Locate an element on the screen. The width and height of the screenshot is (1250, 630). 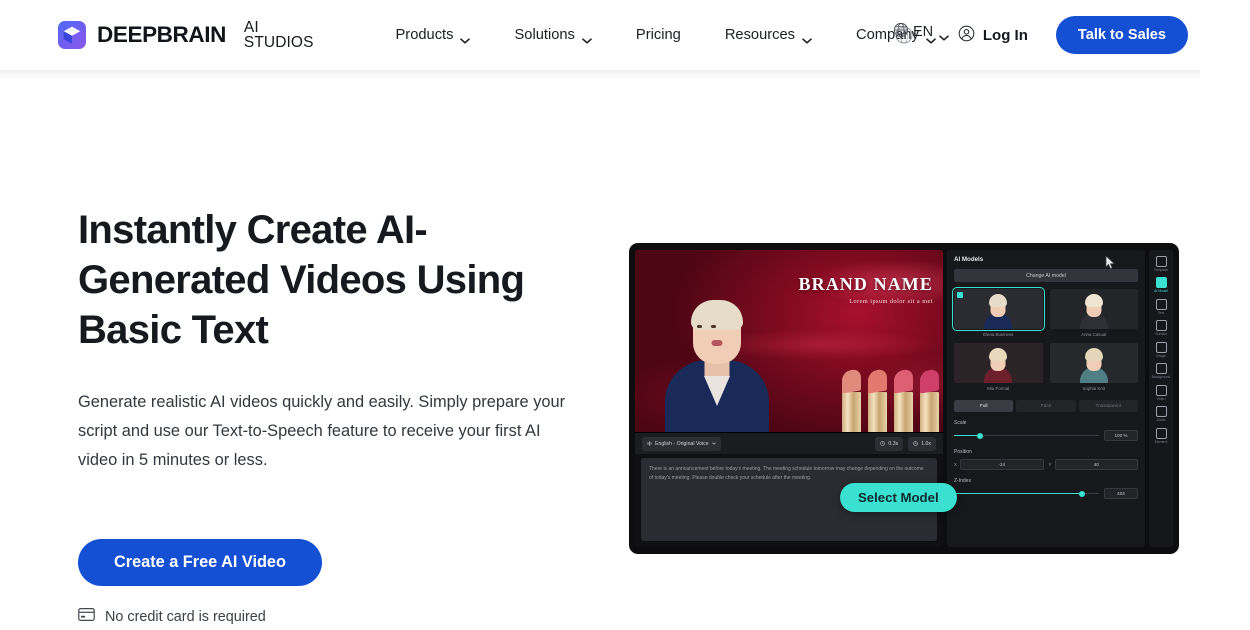
zindex-control: 404 is located at coordinates (1046, 493).